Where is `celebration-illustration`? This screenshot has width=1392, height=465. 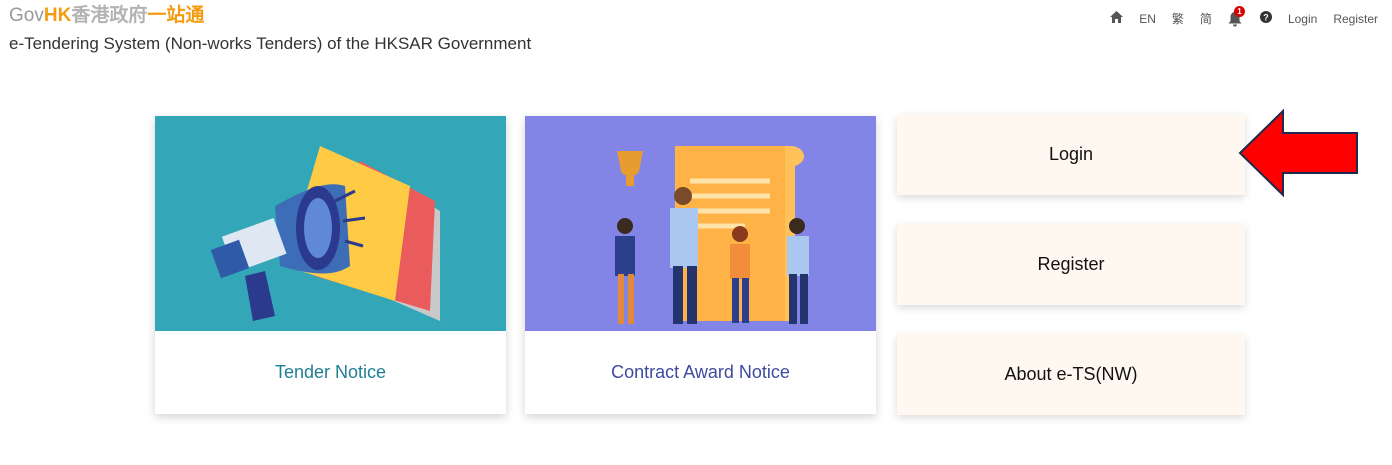
celebration-illustration is located at coordinates (700, 223).